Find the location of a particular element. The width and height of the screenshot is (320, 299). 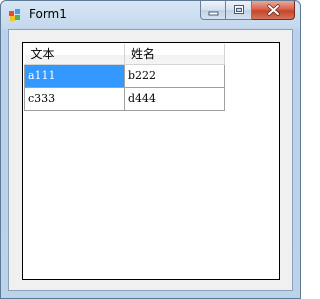

windows-form-icon is located at coordinates (15, 15).